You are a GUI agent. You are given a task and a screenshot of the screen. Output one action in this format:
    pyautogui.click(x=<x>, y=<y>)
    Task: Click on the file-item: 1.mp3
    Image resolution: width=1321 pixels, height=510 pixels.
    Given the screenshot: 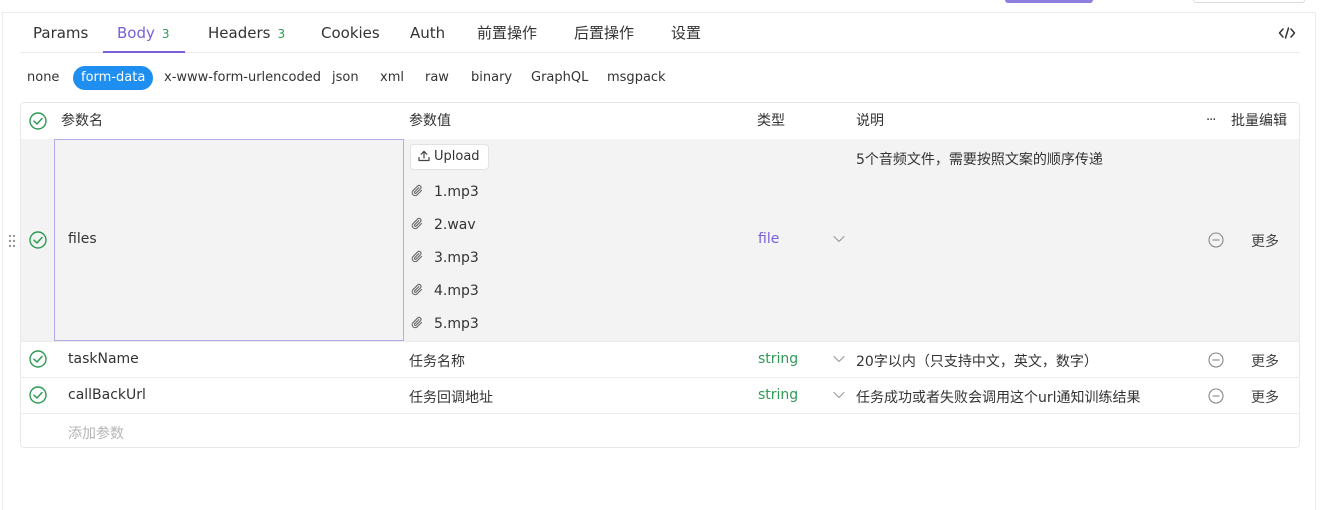 What is the action you would take?
    pyautogui.click(x=445, y=192)
    